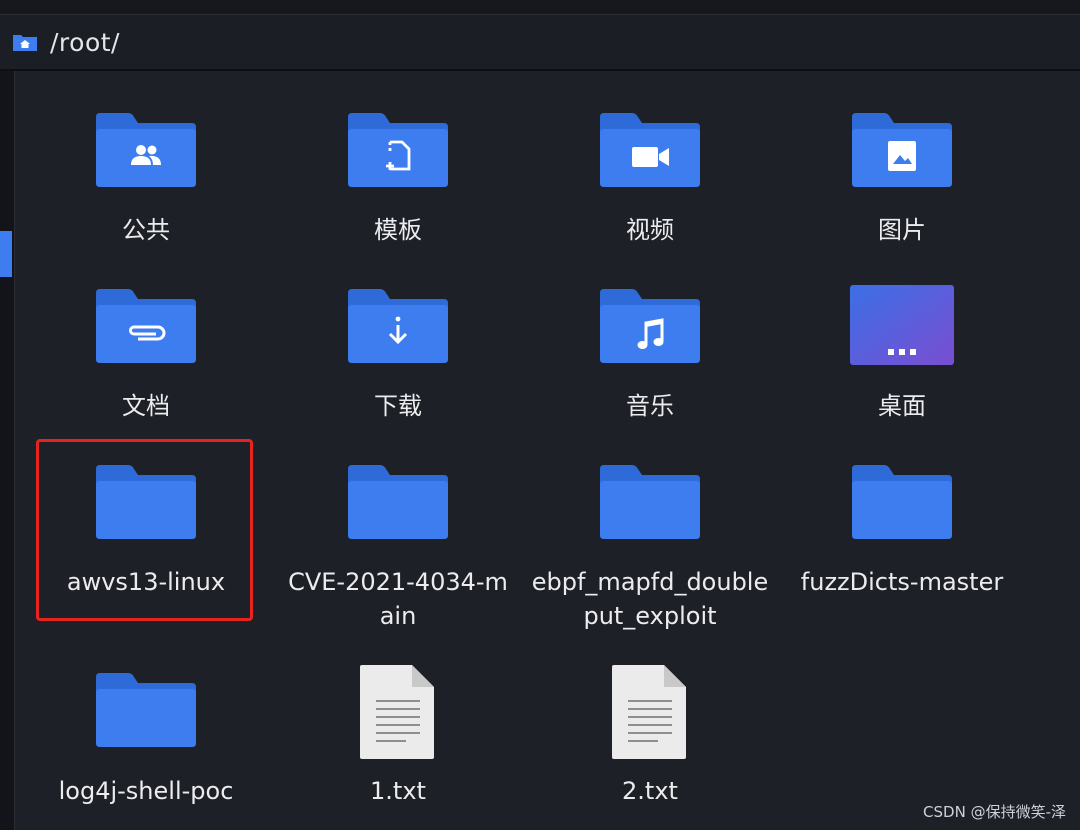 This screenshot has width=1080, height=830. I want to click on sidebar-active-indicator, so click(6, 254).